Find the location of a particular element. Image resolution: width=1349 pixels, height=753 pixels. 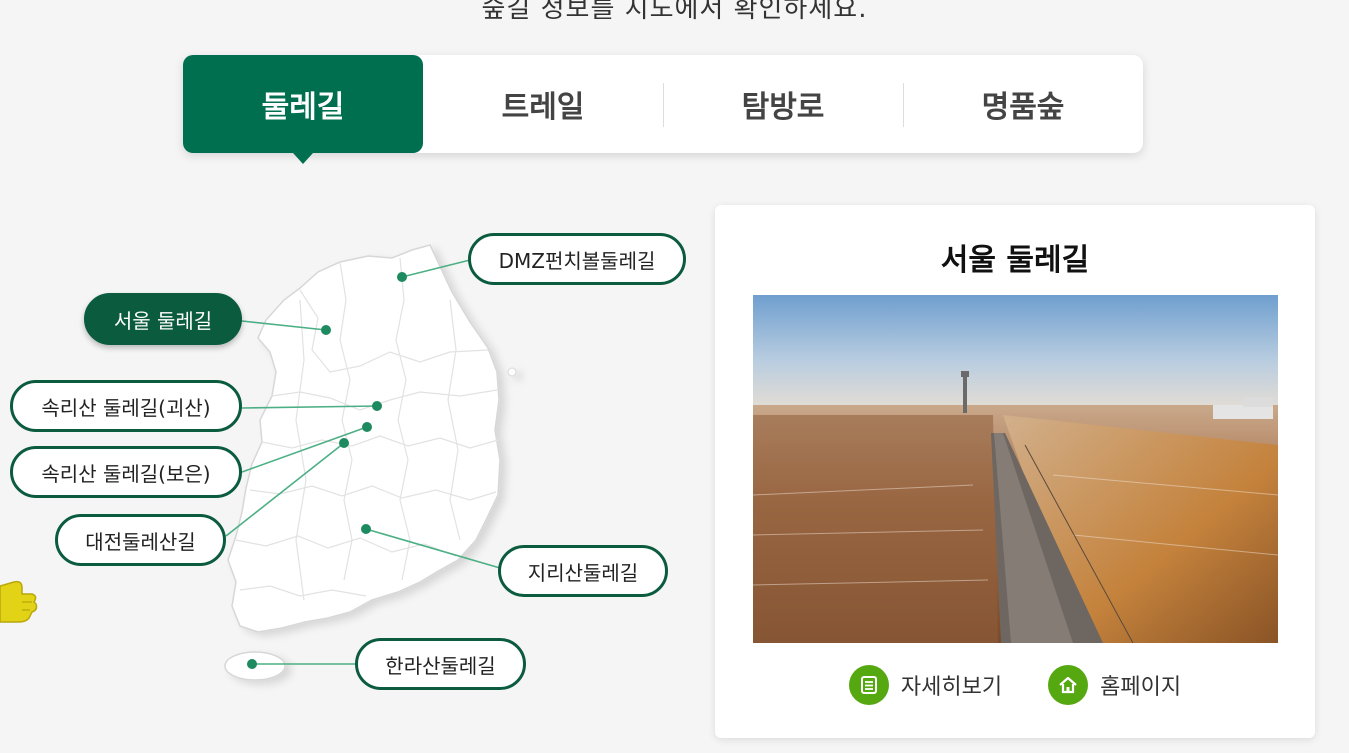

category-tabs: 둘레길 트레일 탐방로 명품숲 is located at coordinates (663, 104).